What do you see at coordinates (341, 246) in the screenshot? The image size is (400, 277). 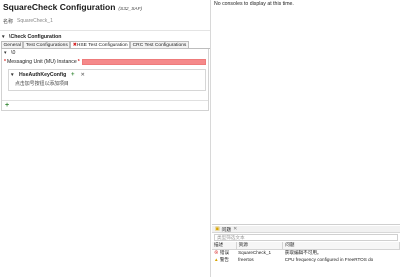 I see `column-header: 问题` at bounding box center [341, 246].